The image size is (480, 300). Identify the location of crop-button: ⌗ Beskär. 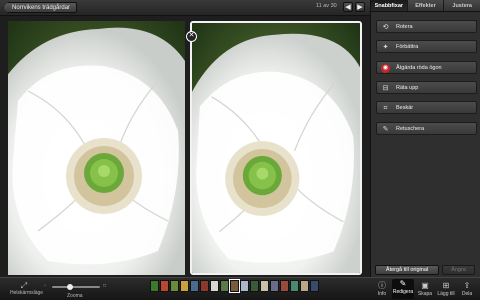
(426, 107).